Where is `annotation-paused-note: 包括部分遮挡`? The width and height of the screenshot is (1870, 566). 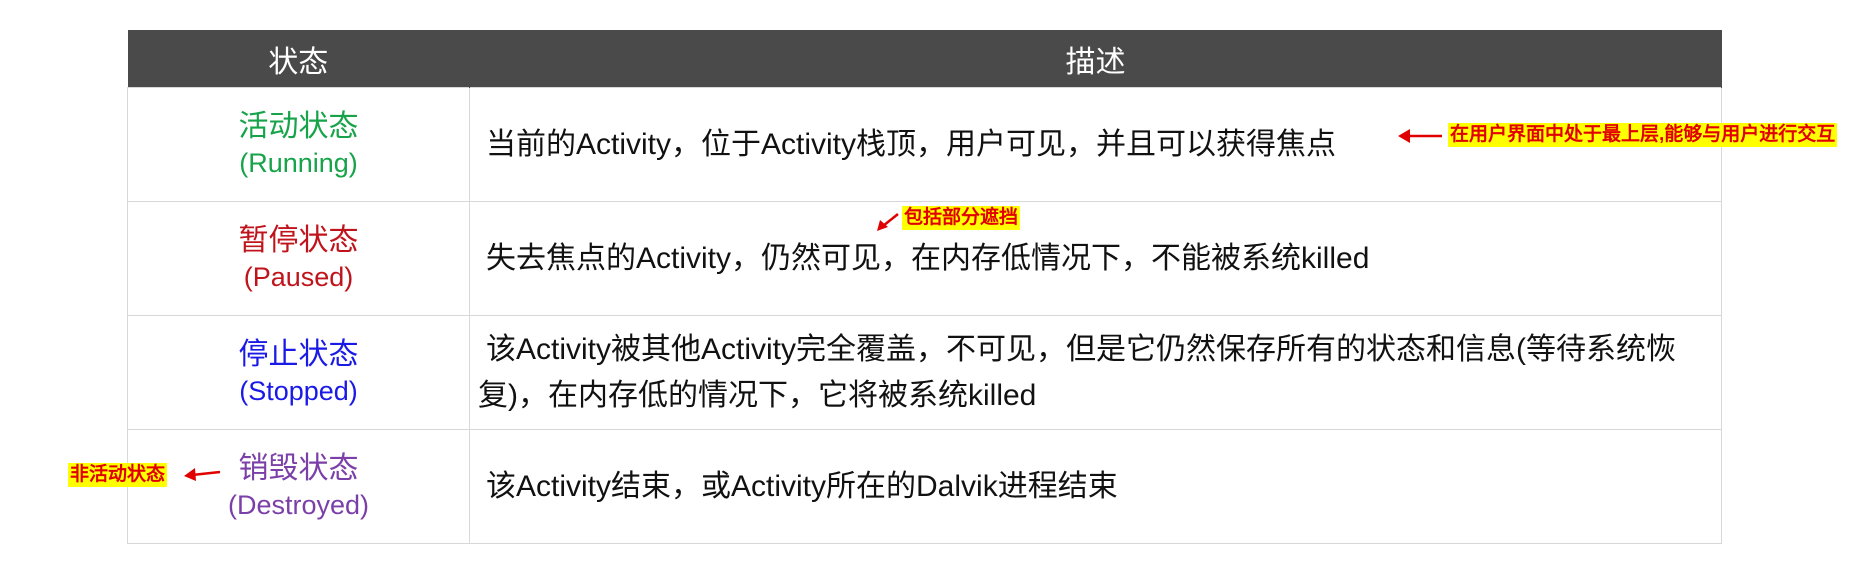 annotation-paused-note: 包括部分遮挡 is located at coordinates (961, 218).